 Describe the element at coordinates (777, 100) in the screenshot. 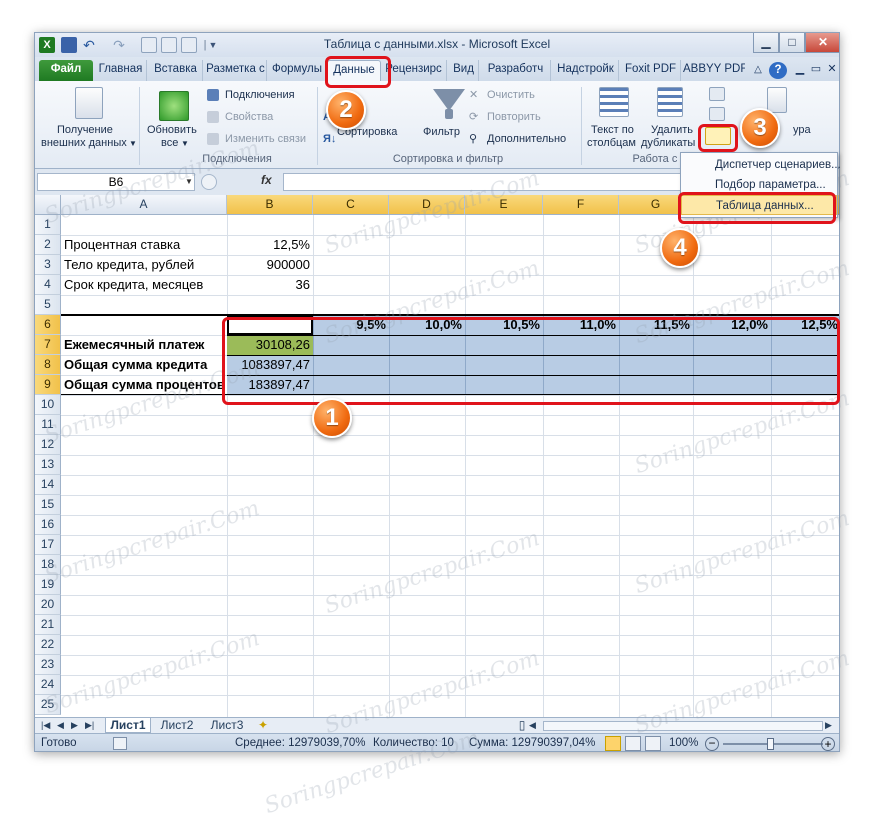

I see `outline-icon` at that location.